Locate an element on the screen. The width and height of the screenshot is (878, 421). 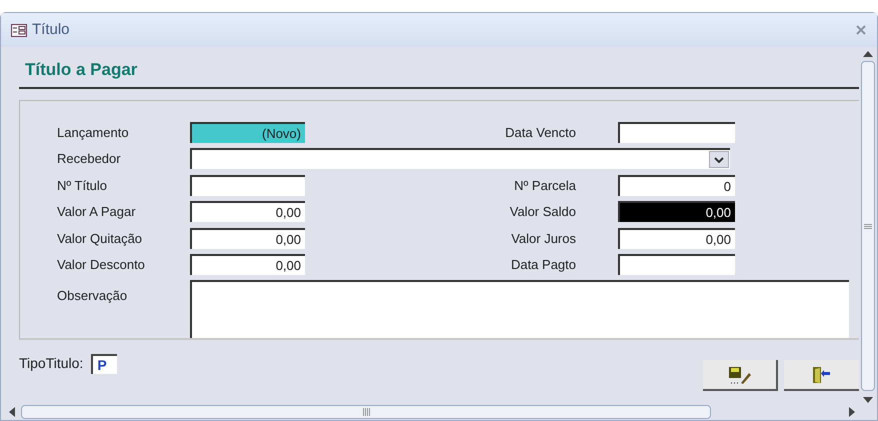
chevron-down-icon is located at coordinates (719, 159).